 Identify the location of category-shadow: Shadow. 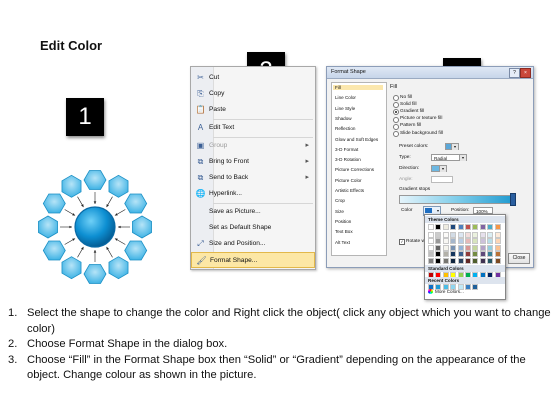
(343, 118).